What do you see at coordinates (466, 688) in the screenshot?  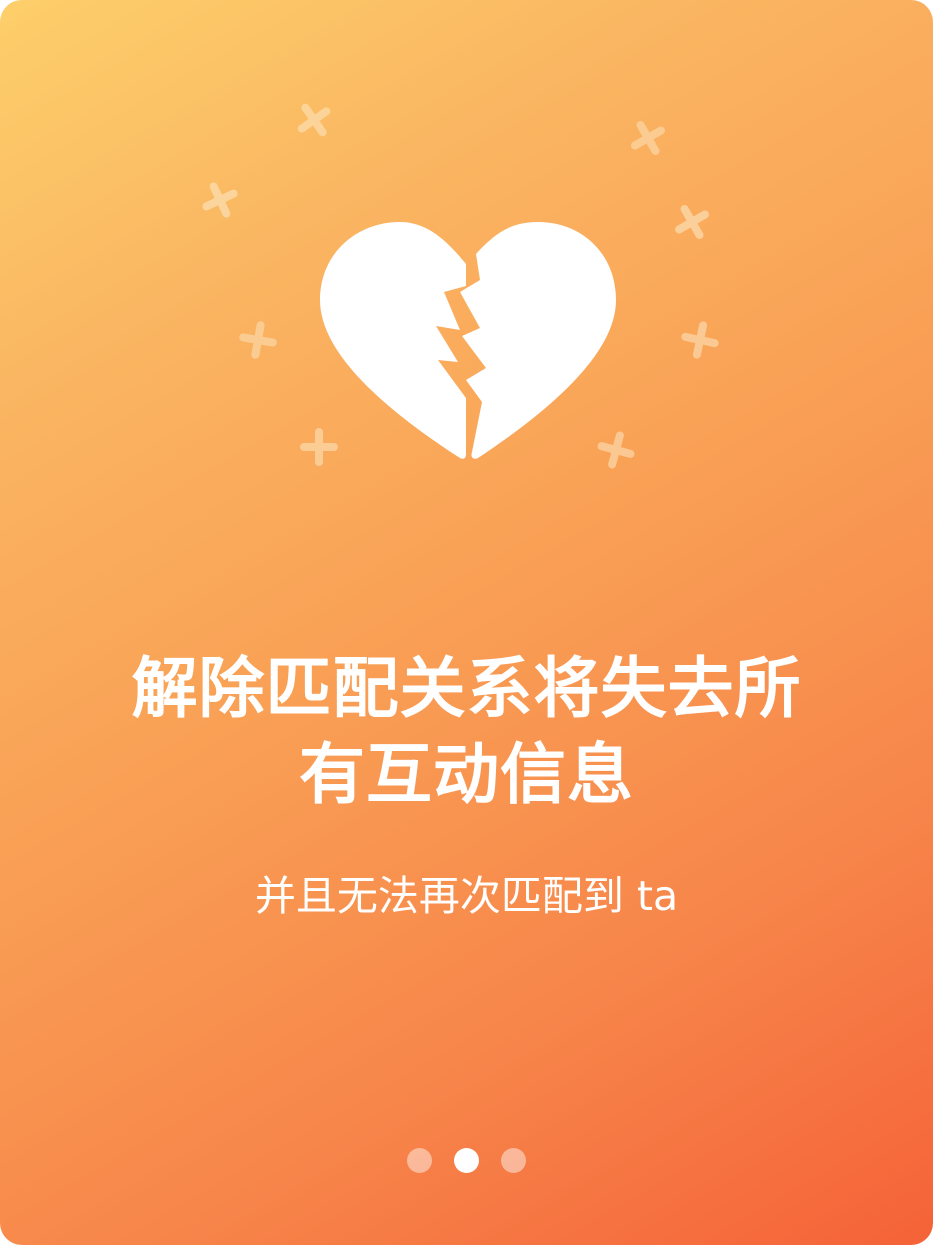 I see `page-title-line-1: 解除匹配关系将失去所` at bounding box center [466, 688].